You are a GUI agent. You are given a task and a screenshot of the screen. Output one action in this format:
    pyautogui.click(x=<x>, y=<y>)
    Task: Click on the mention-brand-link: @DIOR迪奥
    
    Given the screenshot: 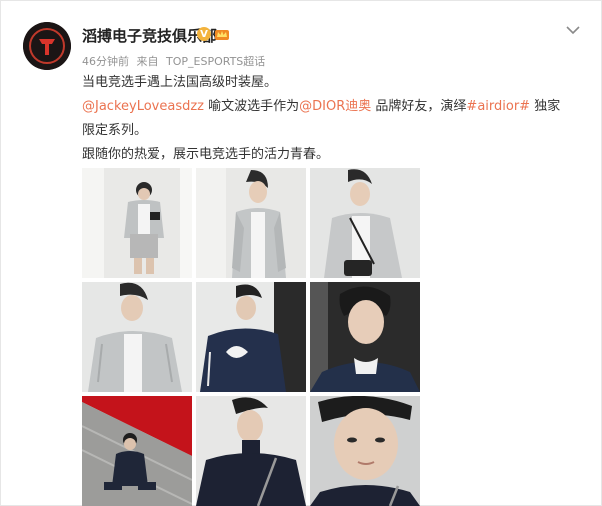 What is the action you would take?
    pyautogui.click(x=335, y=106)
    